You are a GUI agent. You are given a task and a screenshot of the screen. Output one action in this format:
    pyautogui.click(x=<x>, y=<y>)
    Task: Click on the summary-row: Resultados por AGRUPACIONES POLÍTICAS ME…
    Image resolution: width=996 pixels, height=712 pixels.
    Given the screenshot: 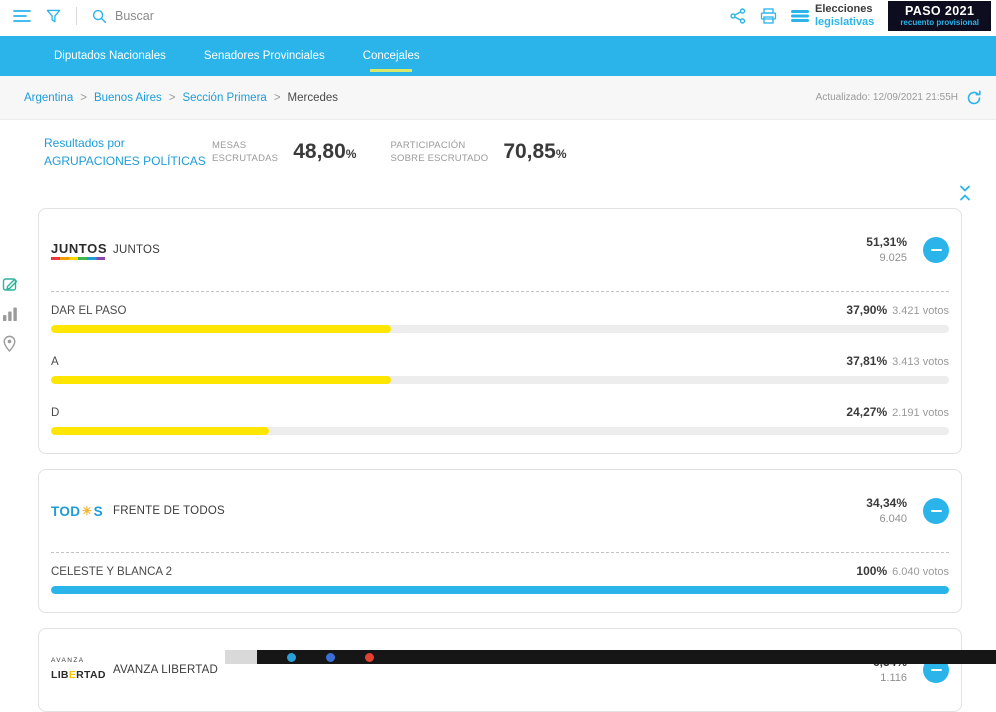 What is the action you would take?
    pyautogui.click(x=520, y=152)
    